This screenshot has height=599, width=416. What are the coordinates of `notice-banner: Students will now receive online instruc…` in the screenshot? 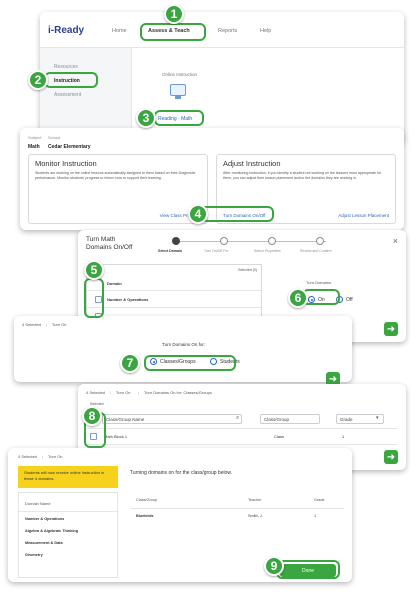 It's located at (68, 477).